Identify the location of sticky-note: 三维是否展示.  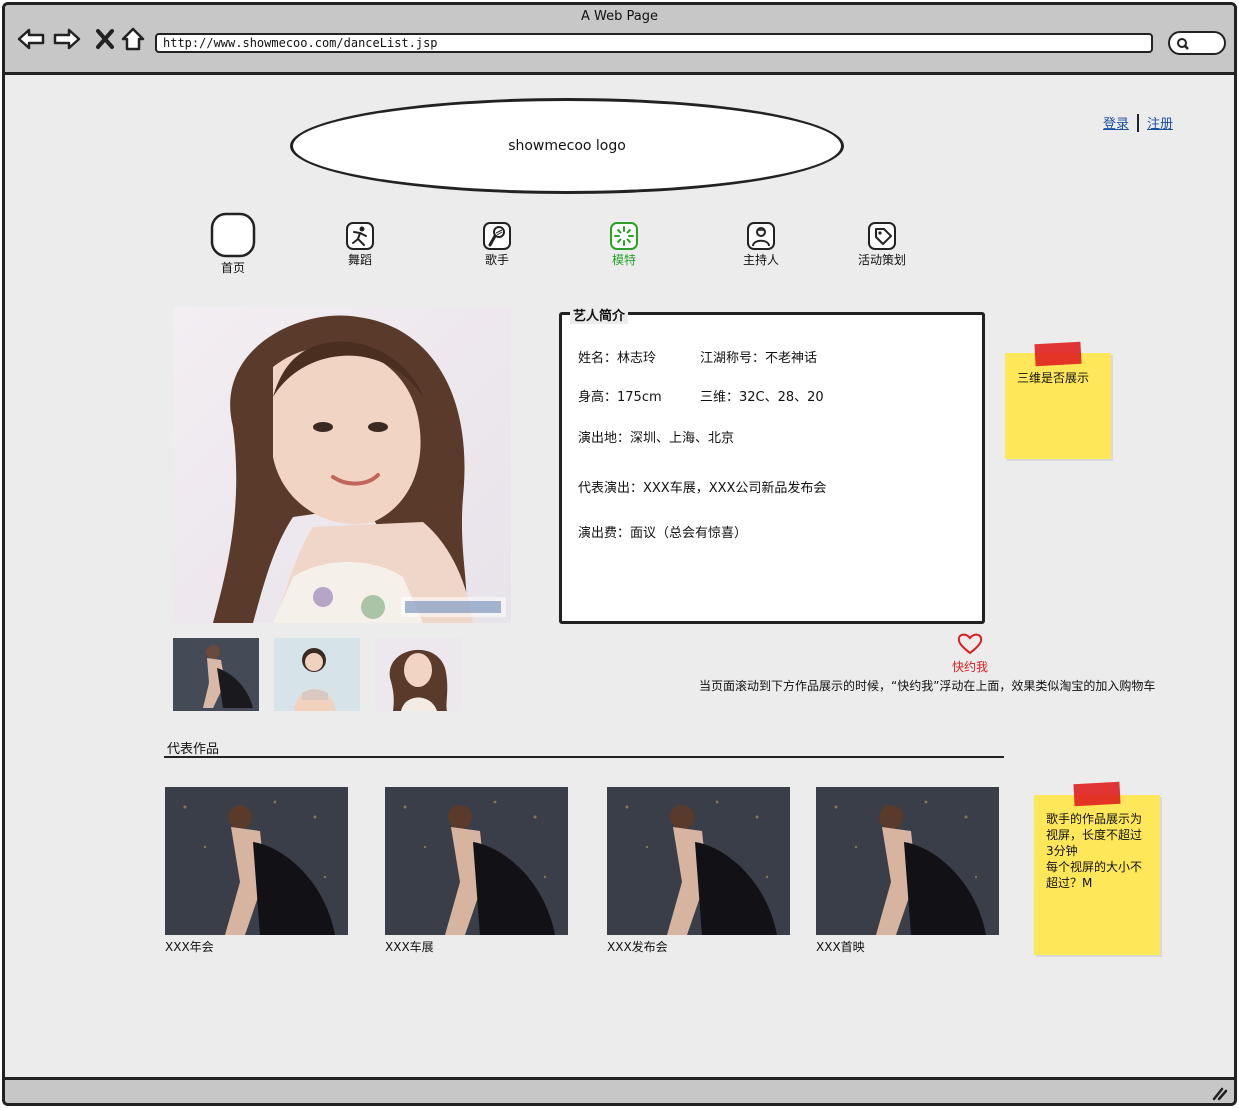
(1058, 400).